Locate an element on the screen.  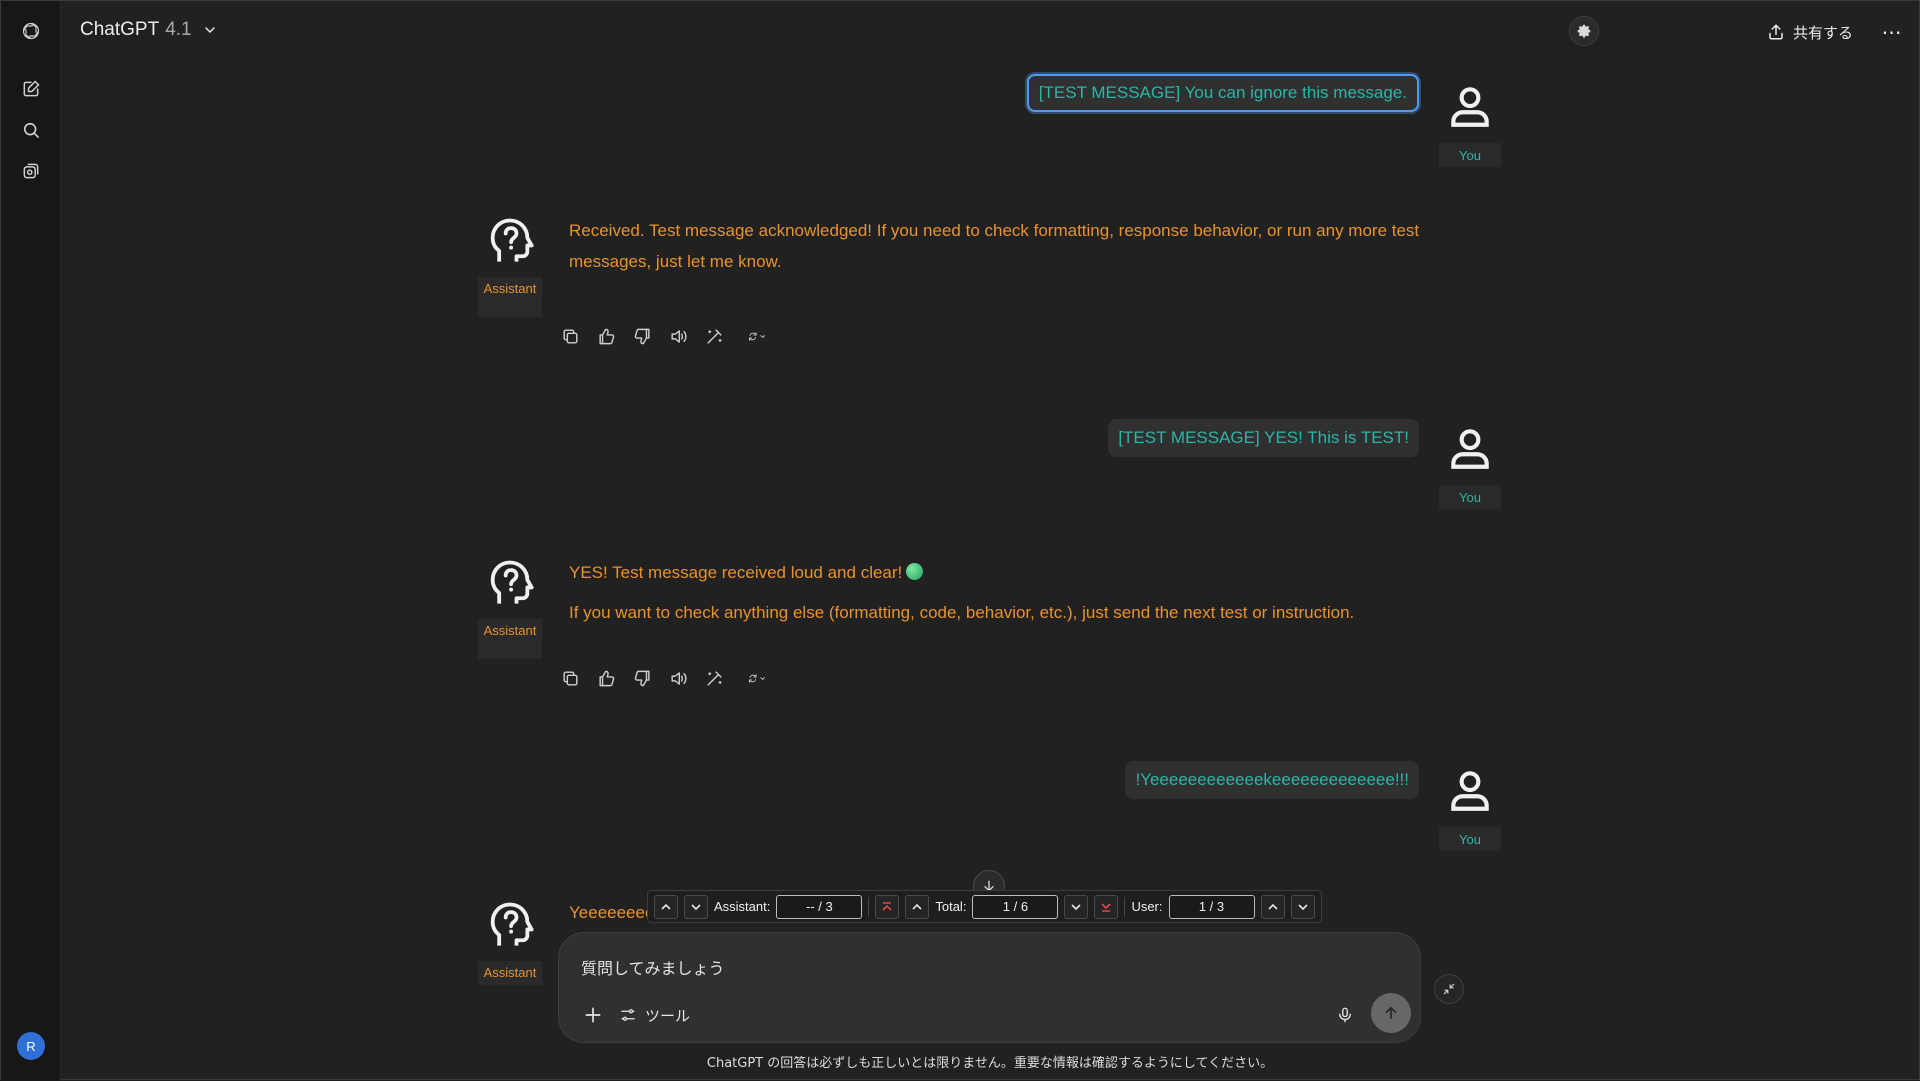
model-name: ChatGPT is located at coordinates (120, 29).